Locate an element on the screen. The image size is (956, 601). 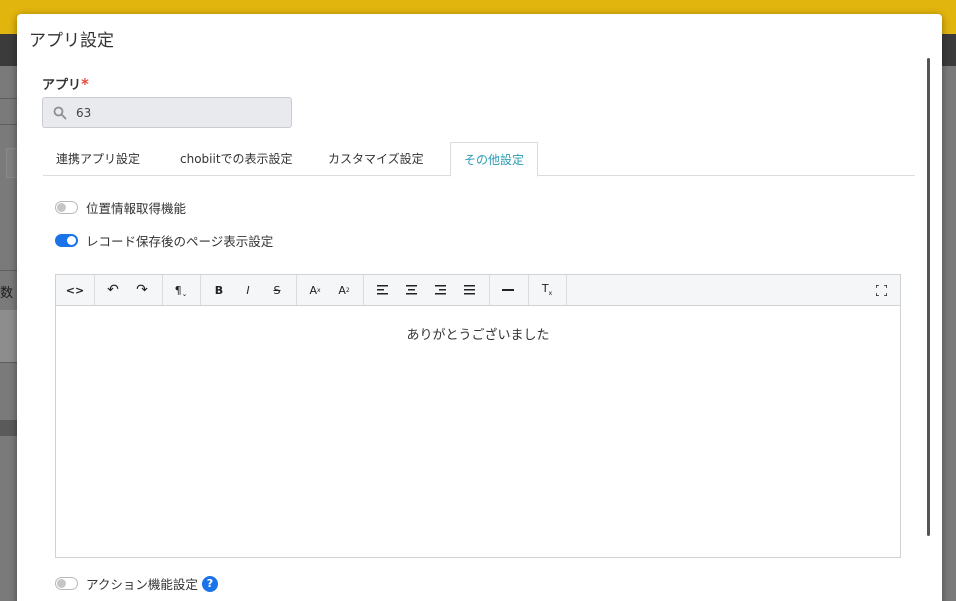
location-toggle-label: 位置情報取得機能 is located at coordinates (136, 208).